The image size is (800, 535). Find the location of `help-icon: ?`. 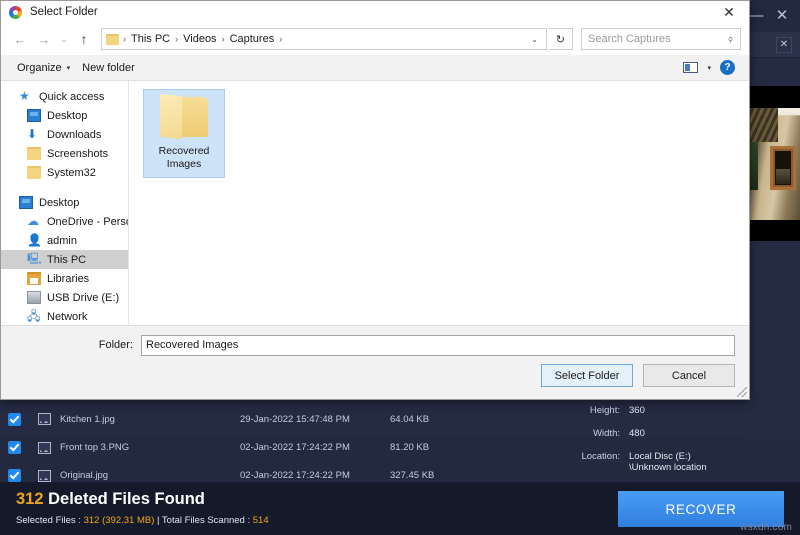

help-icon: ? is located at coordinates (727, 67).